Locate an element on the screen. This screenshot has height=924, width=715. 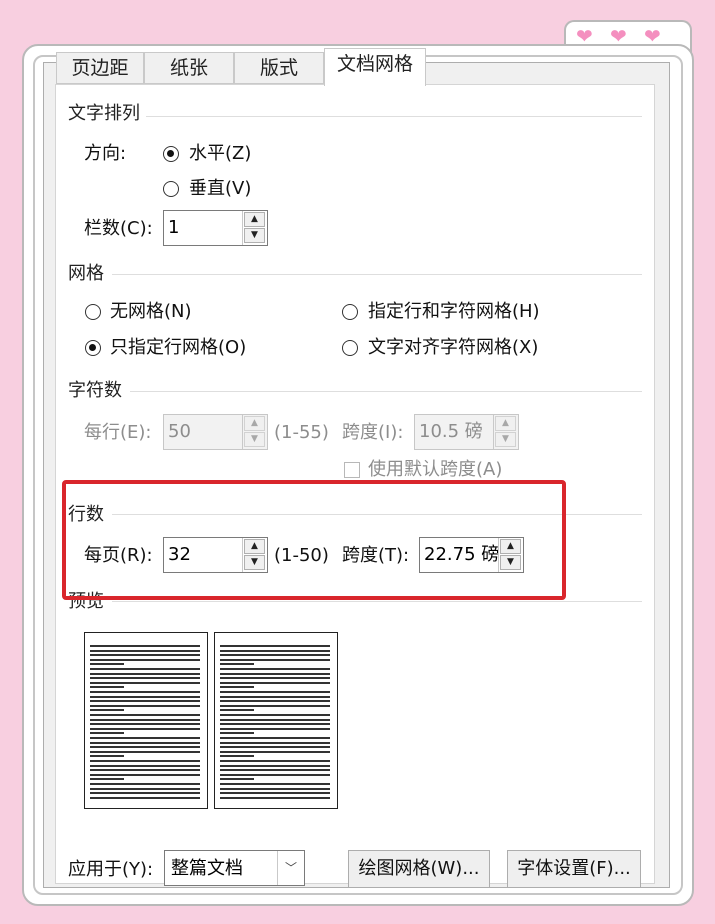
preview-page-right is located at coordinates (276, 720).